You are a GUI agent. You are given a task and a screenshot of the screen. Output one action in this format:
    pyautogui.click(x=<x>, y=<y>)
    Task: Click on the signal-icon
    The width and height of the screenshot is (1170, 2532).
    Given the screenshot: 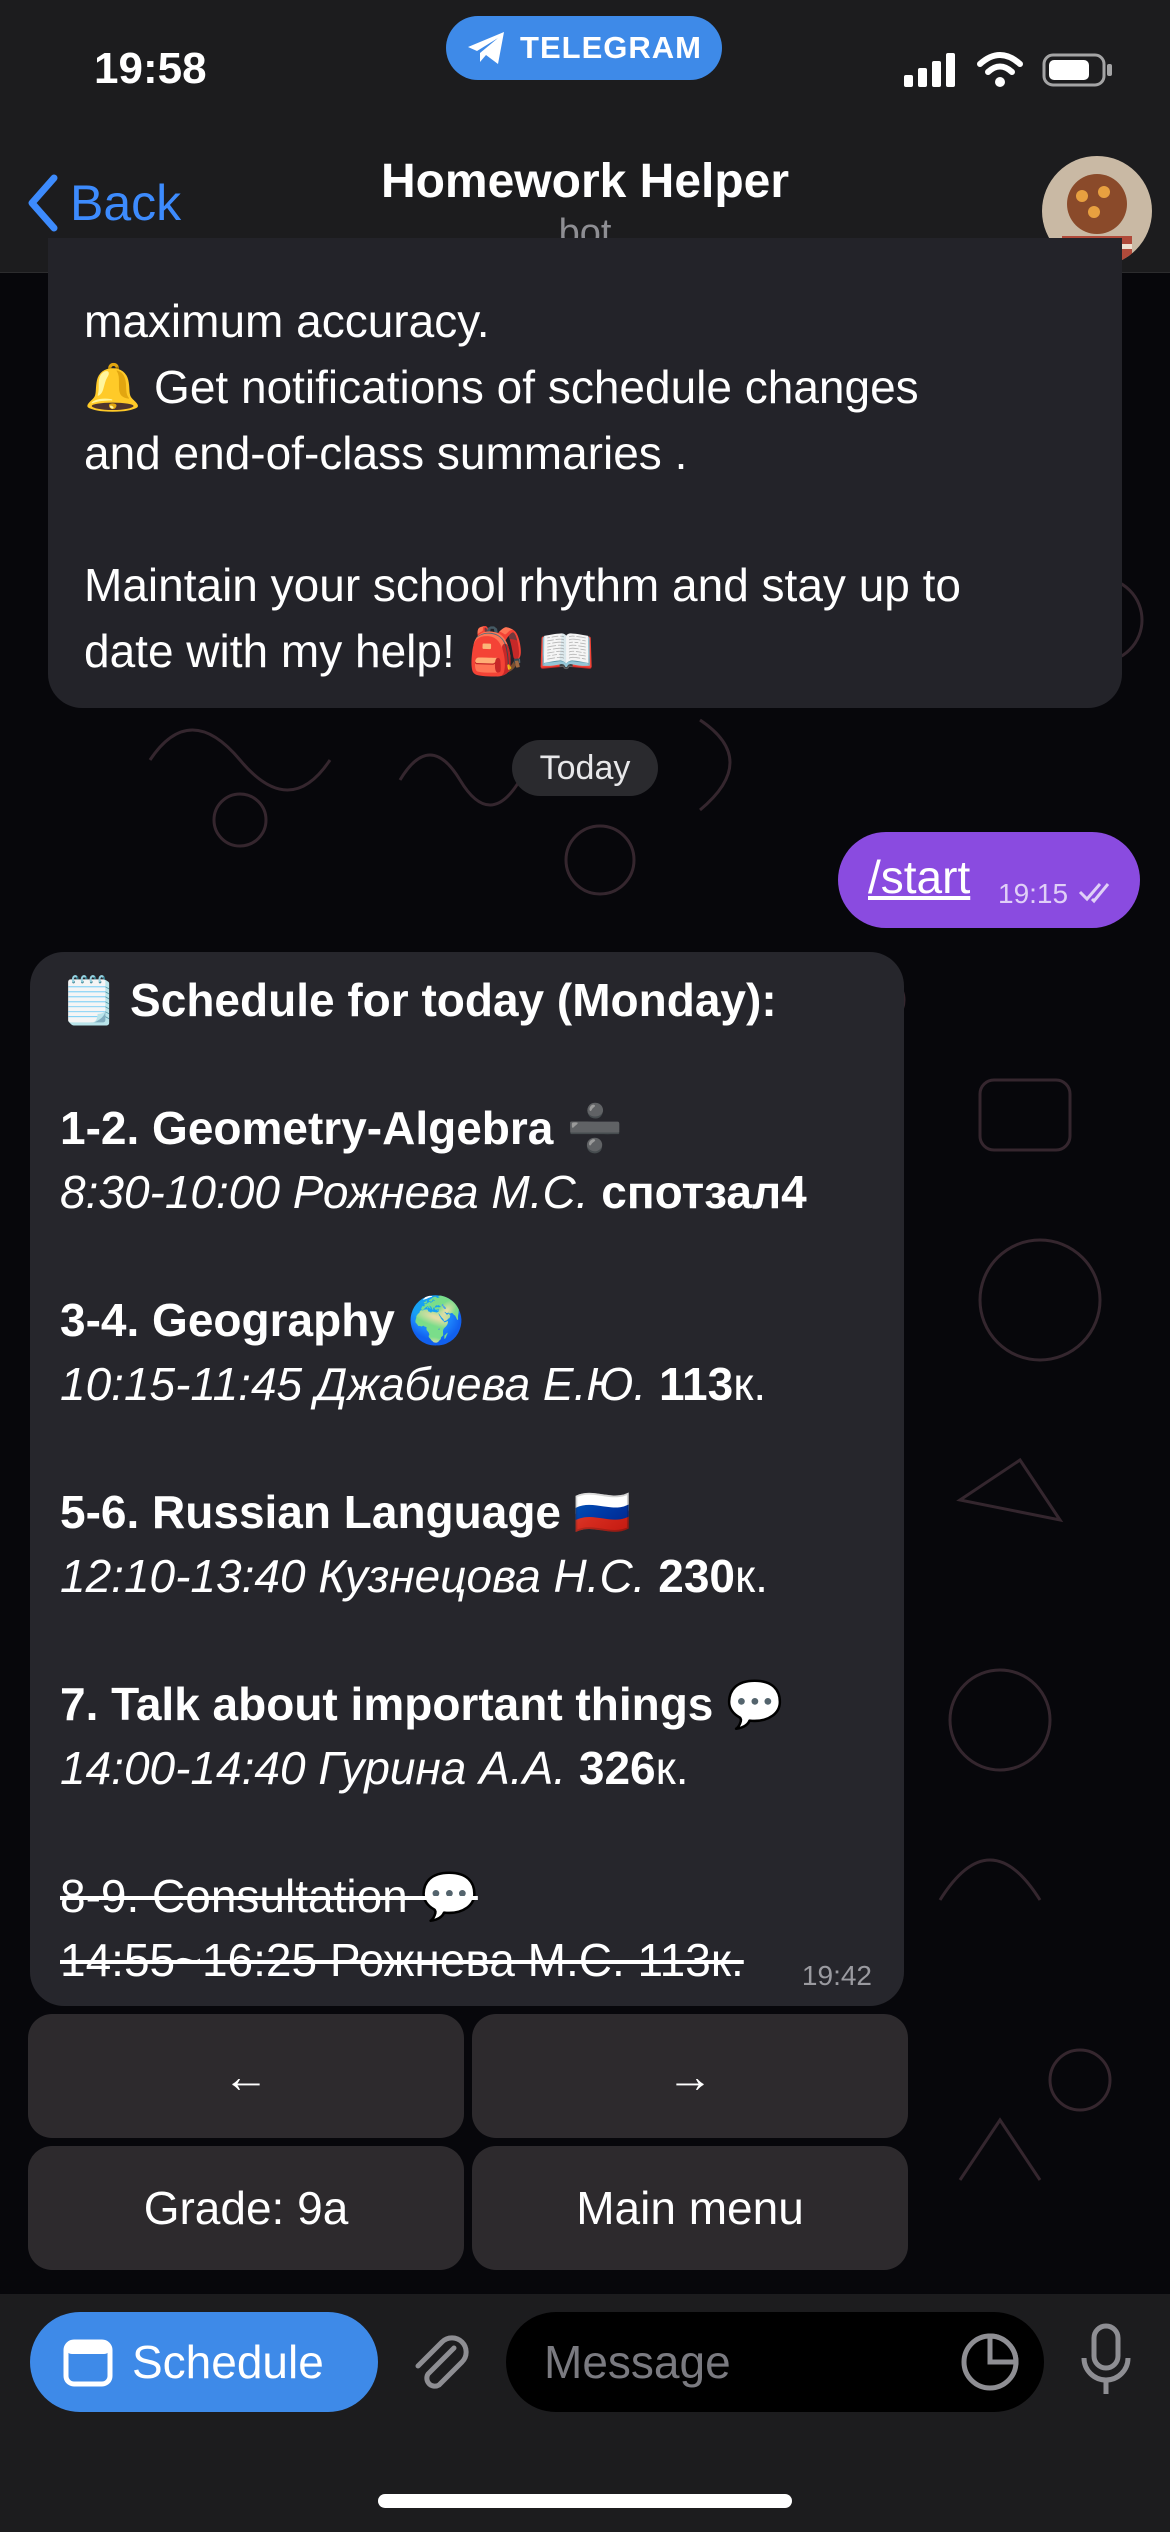 What is the action you would take?
    pyautogui.click(x=929, y=70)
    